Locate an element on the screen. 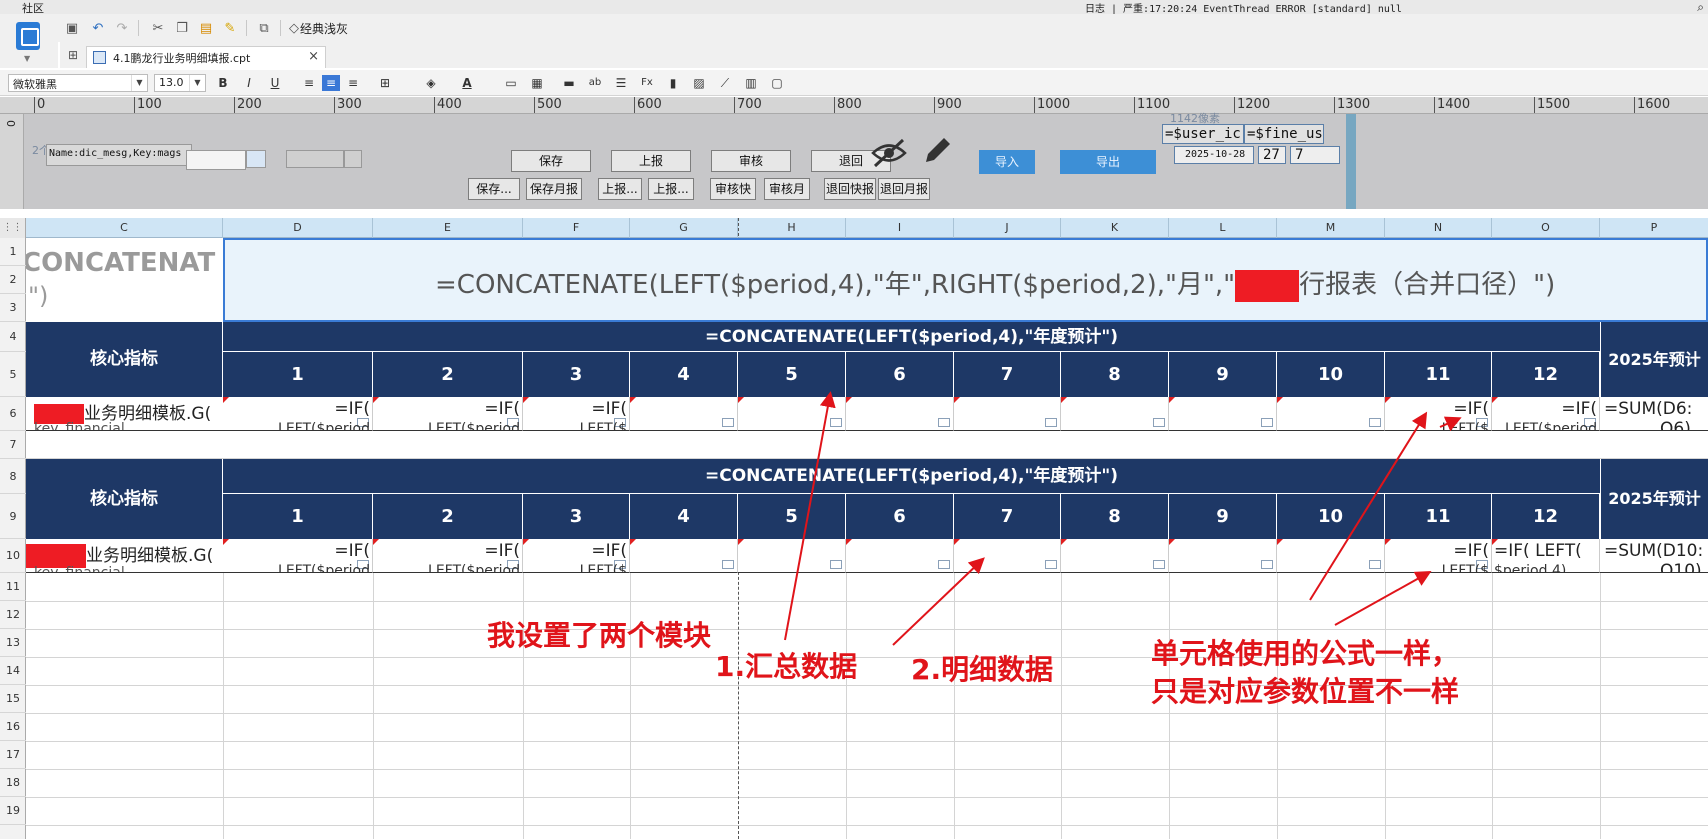 The width and height of the screenshot is (1708, 839). insert-row-icon: ▬ is located at coordinates (569, 83).